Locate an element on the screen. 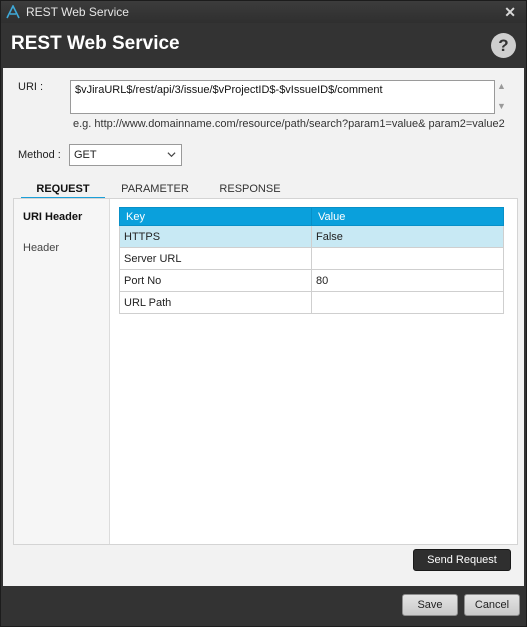 The width and height of the screenshot is (527, 627). cell-key: HTTPS is located at coordinates (215, 236).